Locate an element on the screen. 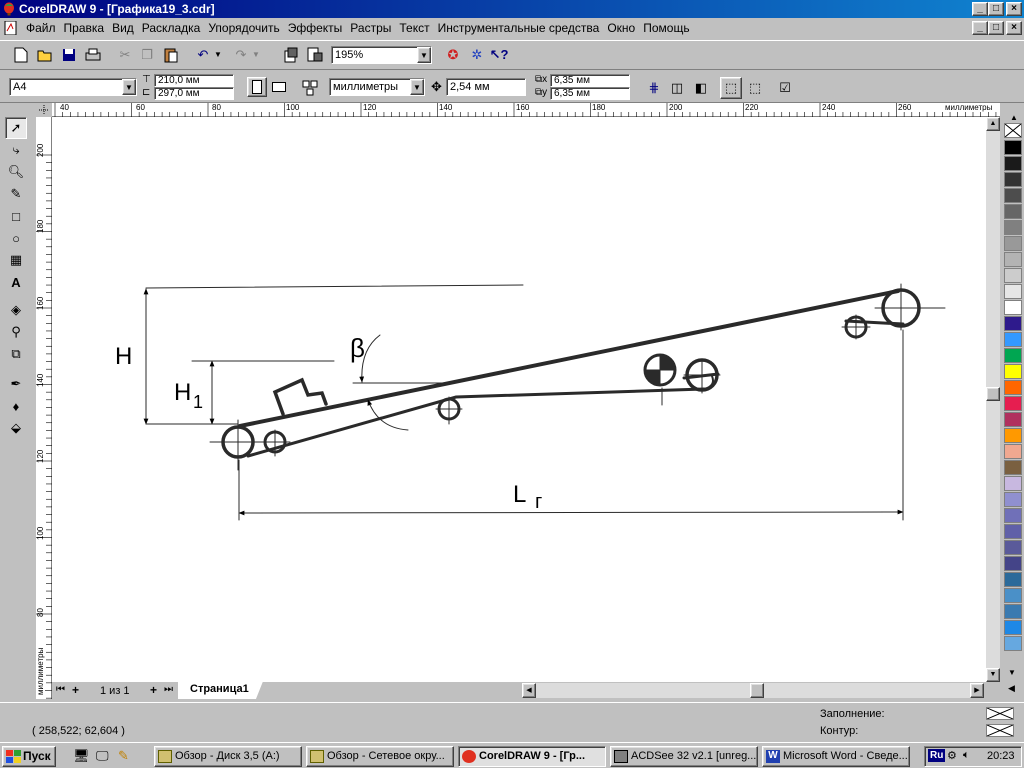  menu-file: Файл is located at coordinates (41, 28).